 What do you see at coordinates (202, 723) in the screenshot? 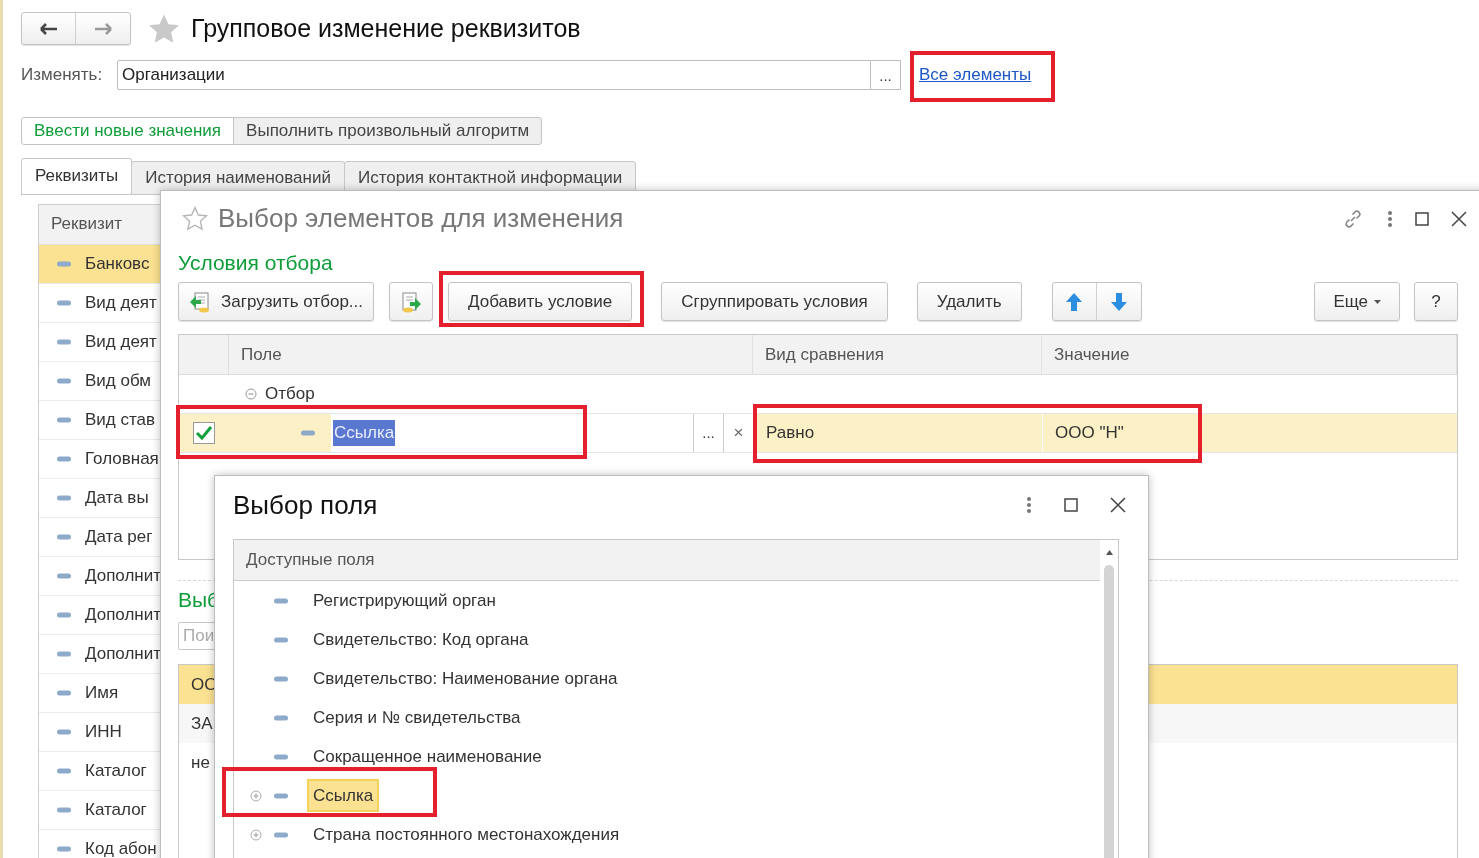
I see `row-text: ЗА` at bounding box center [202, 723].